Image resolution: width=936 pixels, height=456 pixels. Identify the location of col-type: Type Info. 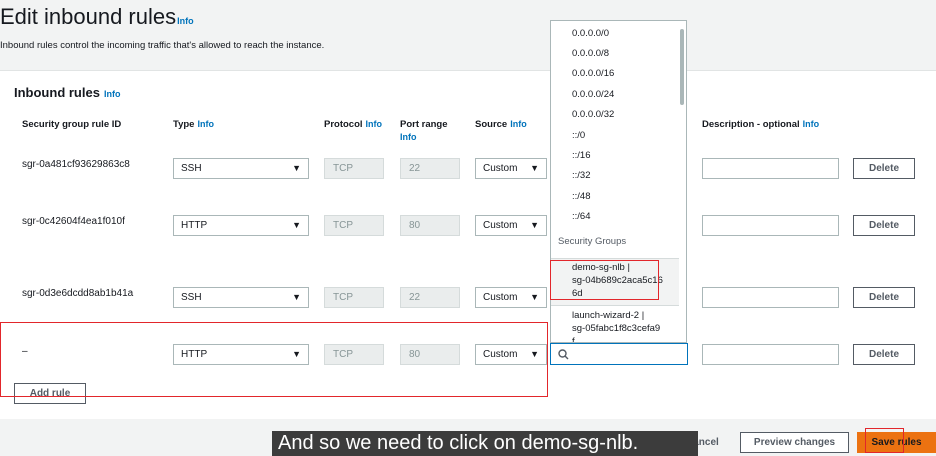
(193, 124).